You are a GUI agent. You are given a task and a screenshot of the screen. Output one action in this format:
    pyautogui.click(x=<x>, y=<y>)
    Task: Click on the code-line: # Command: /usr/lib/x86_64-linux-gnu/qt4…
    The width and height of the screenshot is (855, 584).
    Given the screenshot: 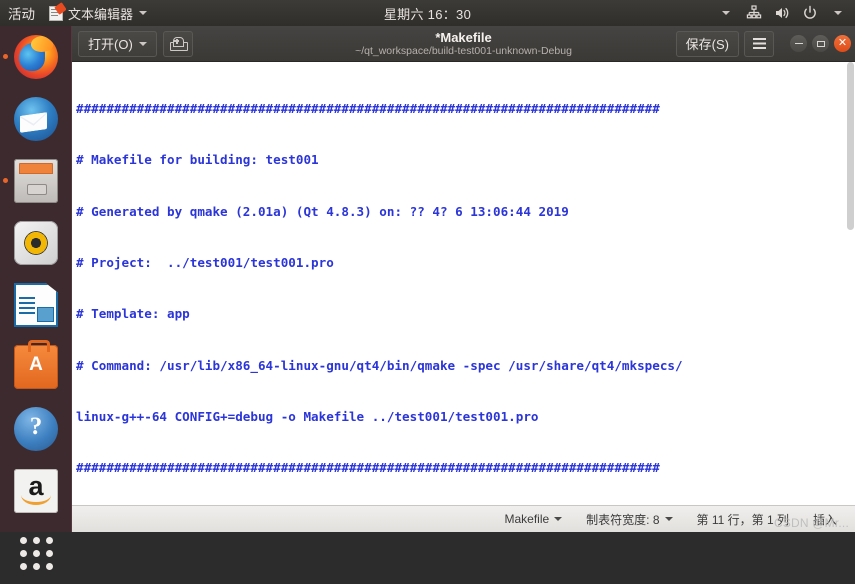 What is the action you would take?
    pyautogui.click(x=379, y=365)
    